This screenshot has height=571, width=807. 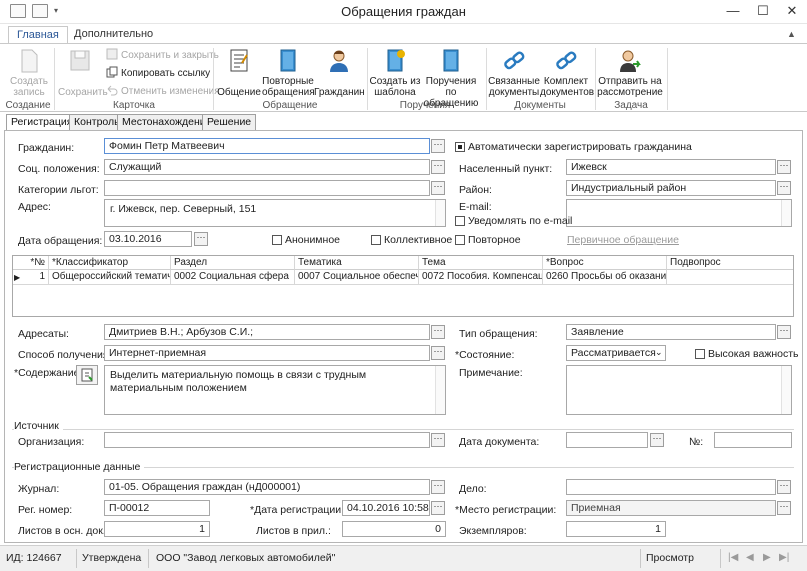 I want to click on grid-header-topic: Тема, so click(x=481, y=263).